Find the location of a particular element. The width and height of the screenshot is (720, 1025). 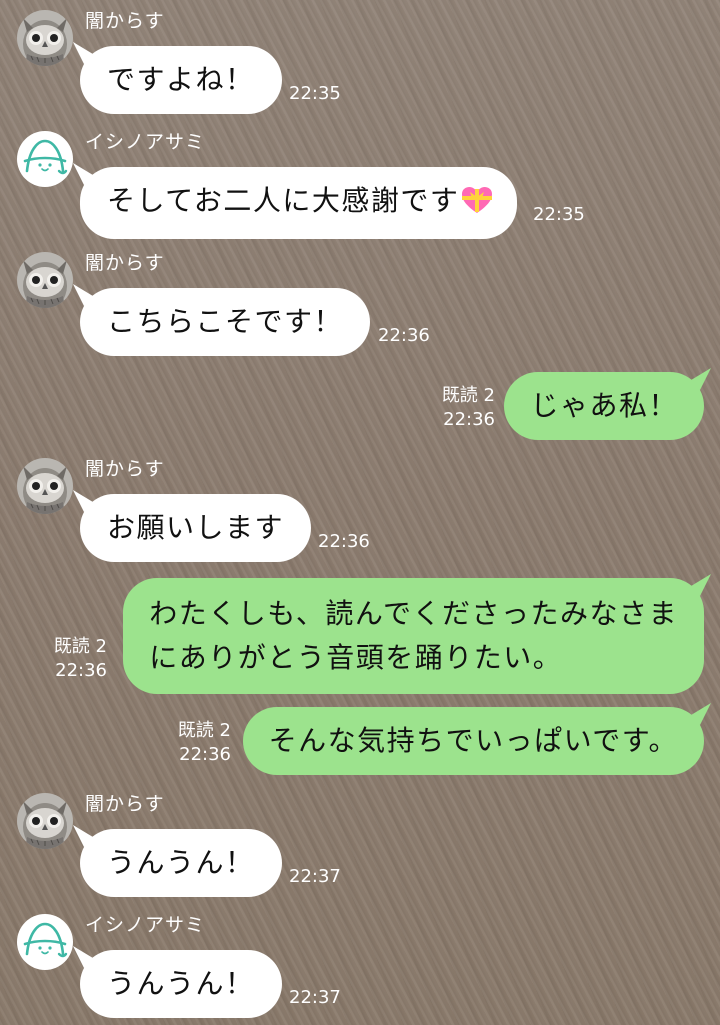

message-bubble: お願いします is located at coordinates (196, 528).